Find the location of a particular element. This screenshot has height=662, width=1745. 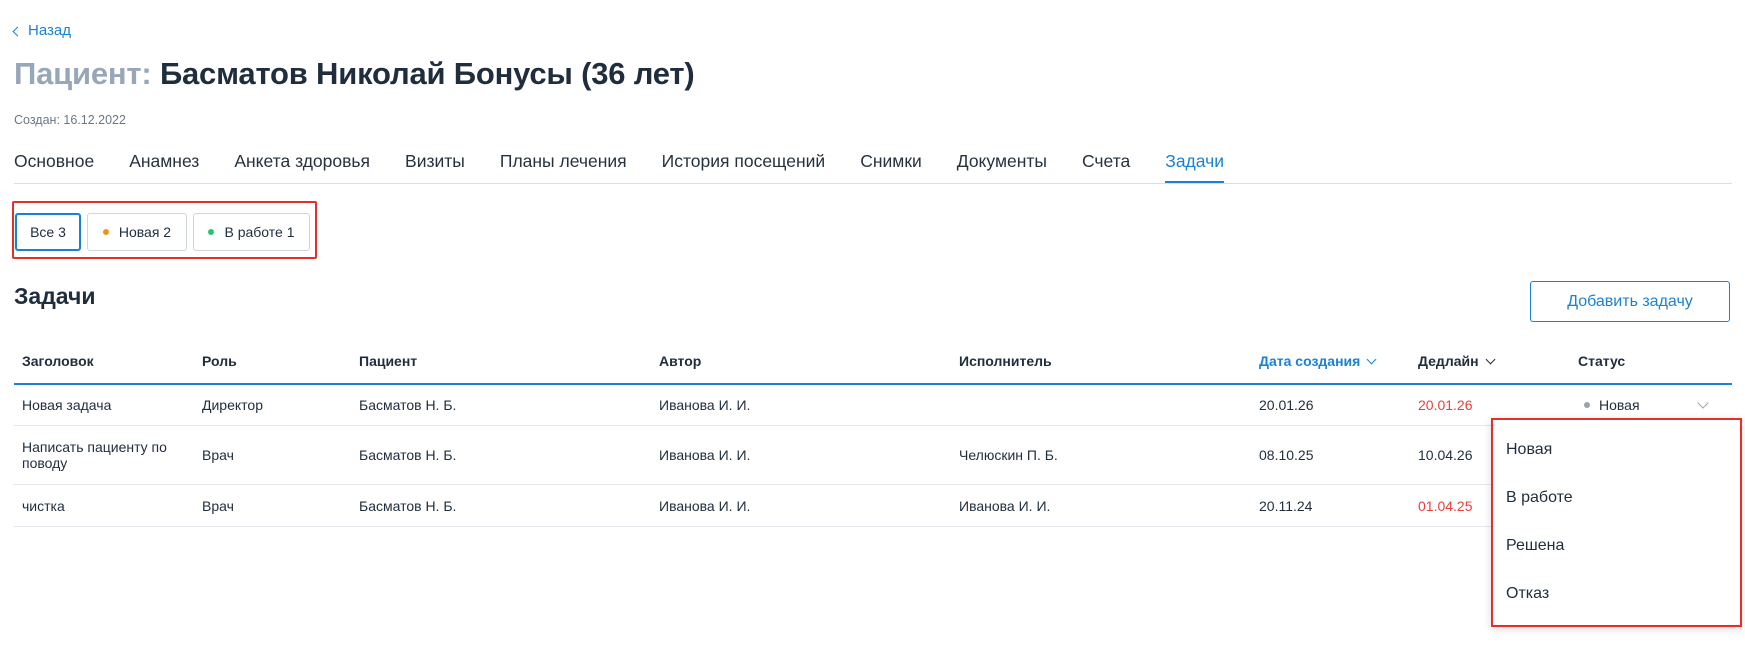

status-value: Новая is located at coordinates (1619, 405).